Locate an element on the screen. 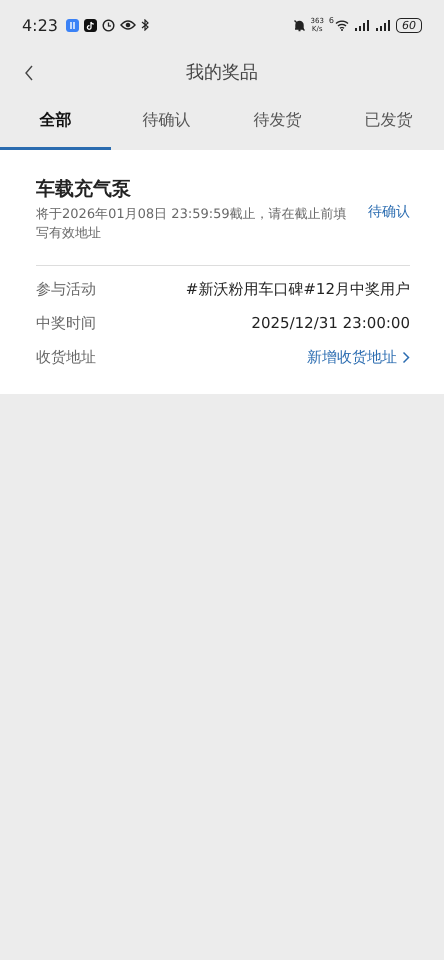 Image resolution: width=444 pixels, height=960 pixels. chevron-icon is located at coordinates (406, 357).